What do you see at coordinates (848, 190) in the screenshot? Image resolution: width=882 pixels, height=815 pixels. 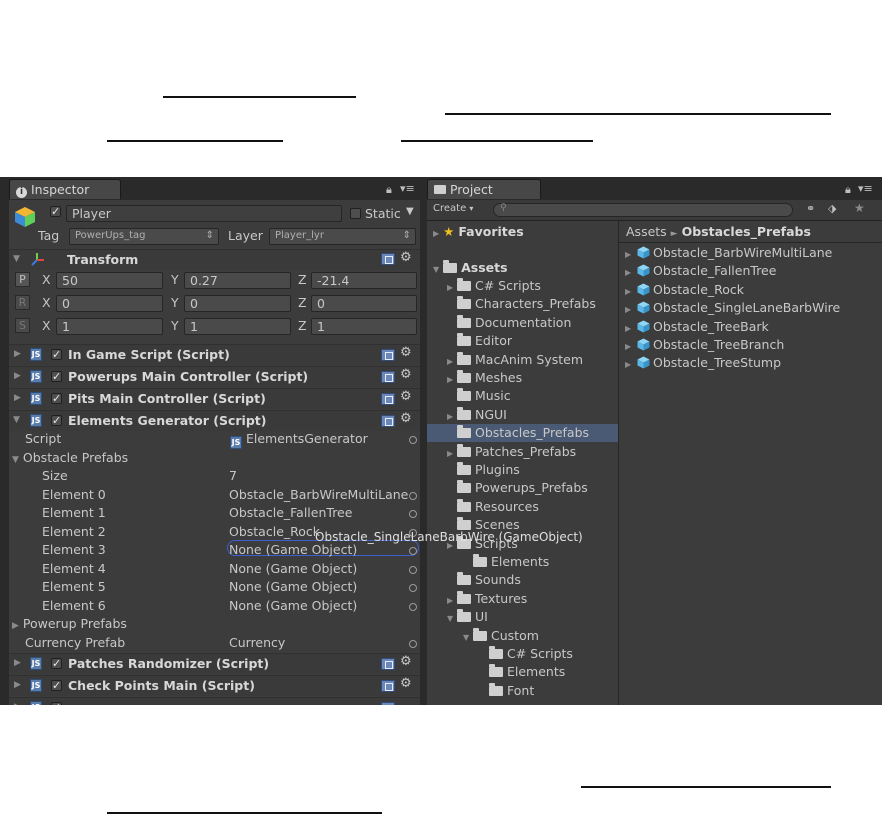 I see `lock-icon: 🔒︎` at bounding box center [848, 190].